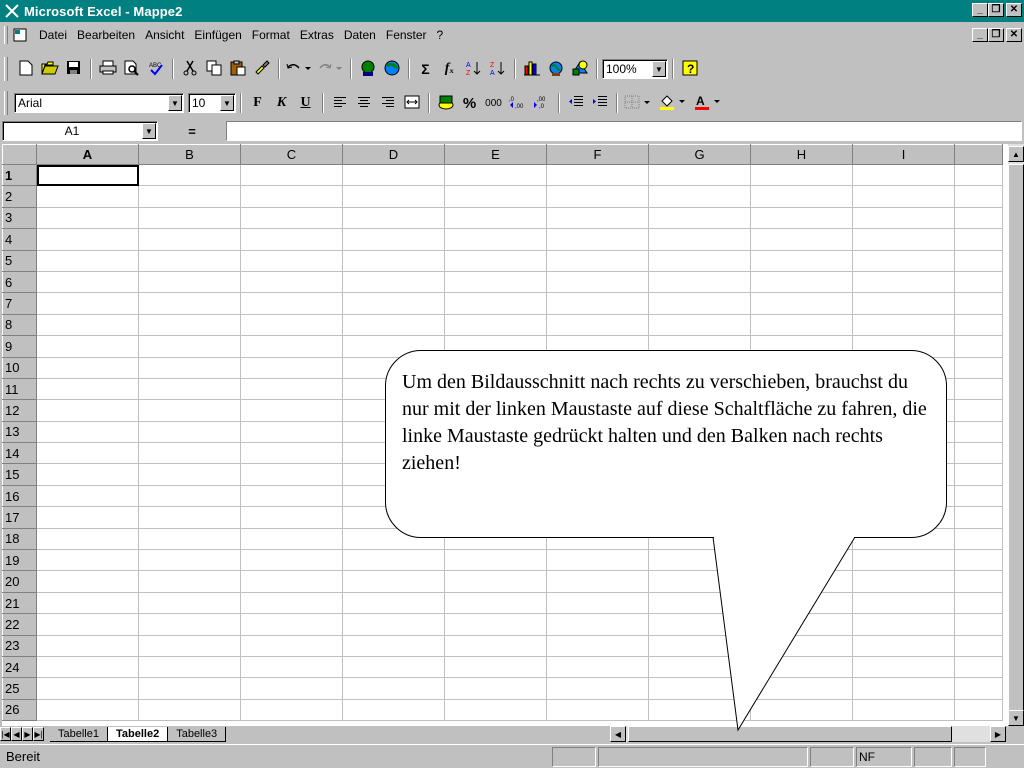  What do you see at coordinates (281, 103) in the screenshot?
I see `italic-button: K` at bounding box center [281, 103].